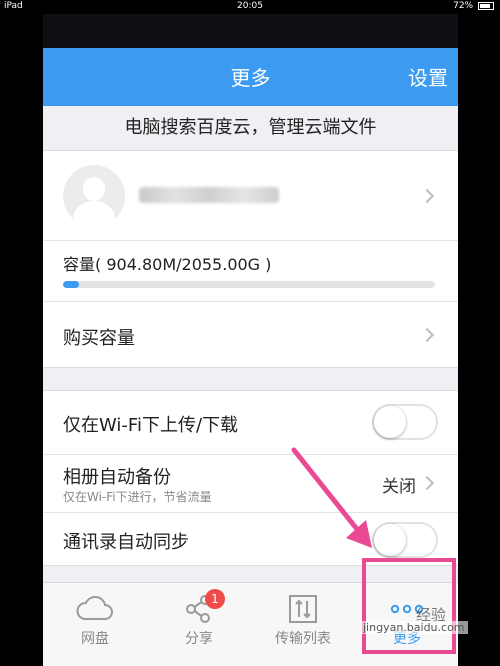 This screenshot has height=666, width=500. I want to click on tab-label: 传输列表, so click(303, 639).